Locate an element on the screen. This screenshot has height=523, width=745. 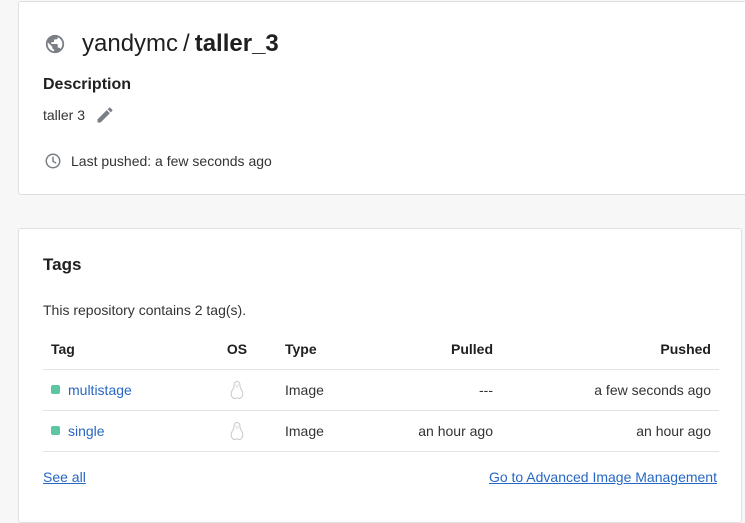
tag-link-single: single is located at coordinates (78, 431).